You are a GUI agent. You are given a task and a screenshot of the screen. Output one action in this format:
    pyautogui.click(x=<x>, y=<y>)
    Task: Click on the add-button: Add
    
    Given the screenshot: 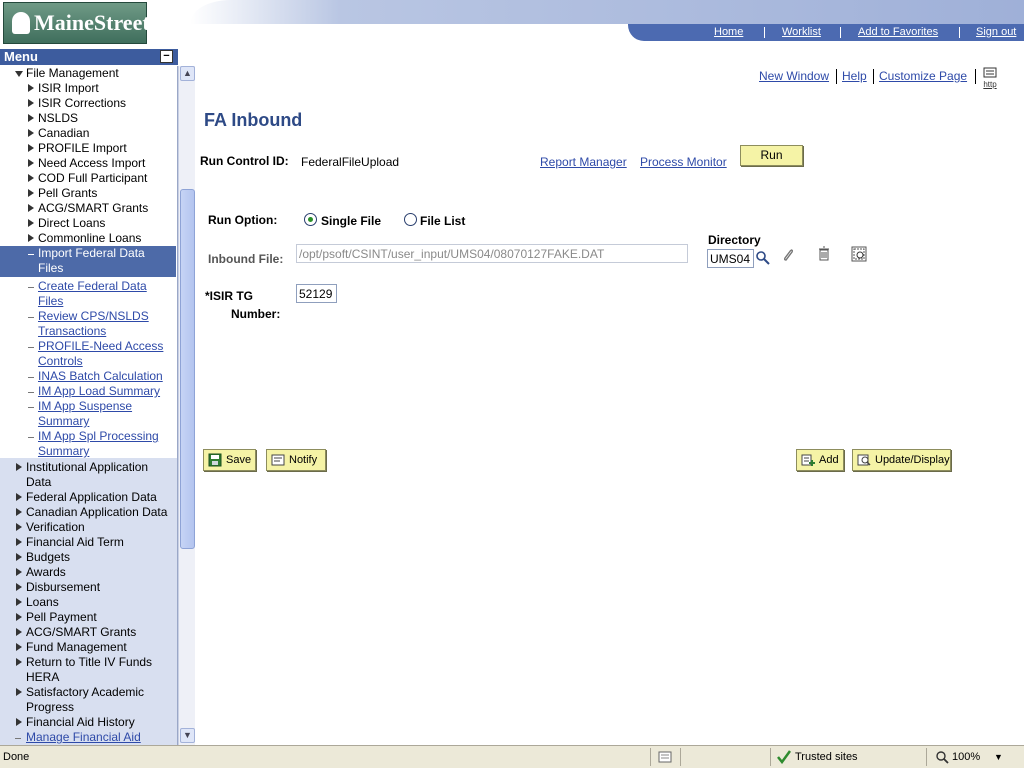 What is the action you would take?
    pyautogui.click(x=820, y=460)
    